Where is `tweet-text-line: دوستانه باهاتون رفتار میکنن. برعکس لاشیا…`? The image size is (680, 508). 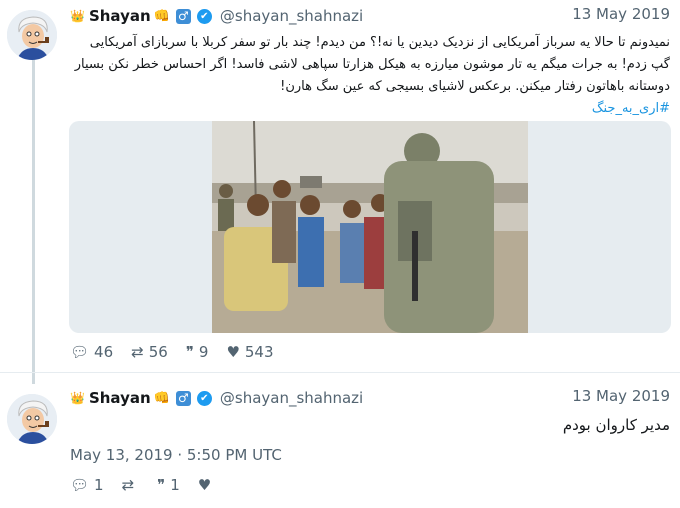 tweet-text-line: دوستانه باهاتون رفتار میکنن. برعکس لاشیا… is located at coordinates (475, 86).